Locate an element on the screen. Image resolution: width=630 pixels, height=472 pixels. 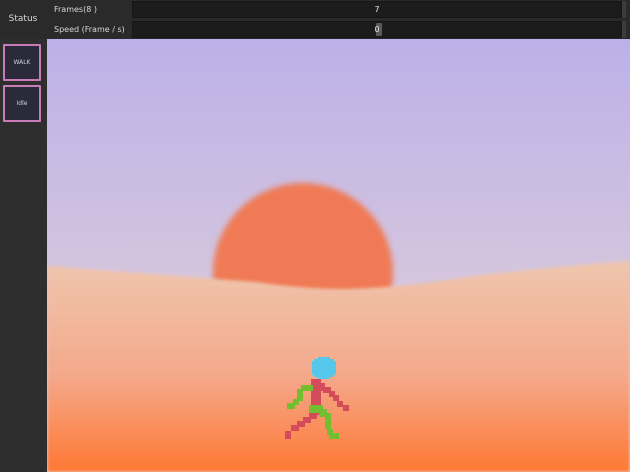
frames-property-row: Frames(8 ) 7 is located at coordinates (339, 9).